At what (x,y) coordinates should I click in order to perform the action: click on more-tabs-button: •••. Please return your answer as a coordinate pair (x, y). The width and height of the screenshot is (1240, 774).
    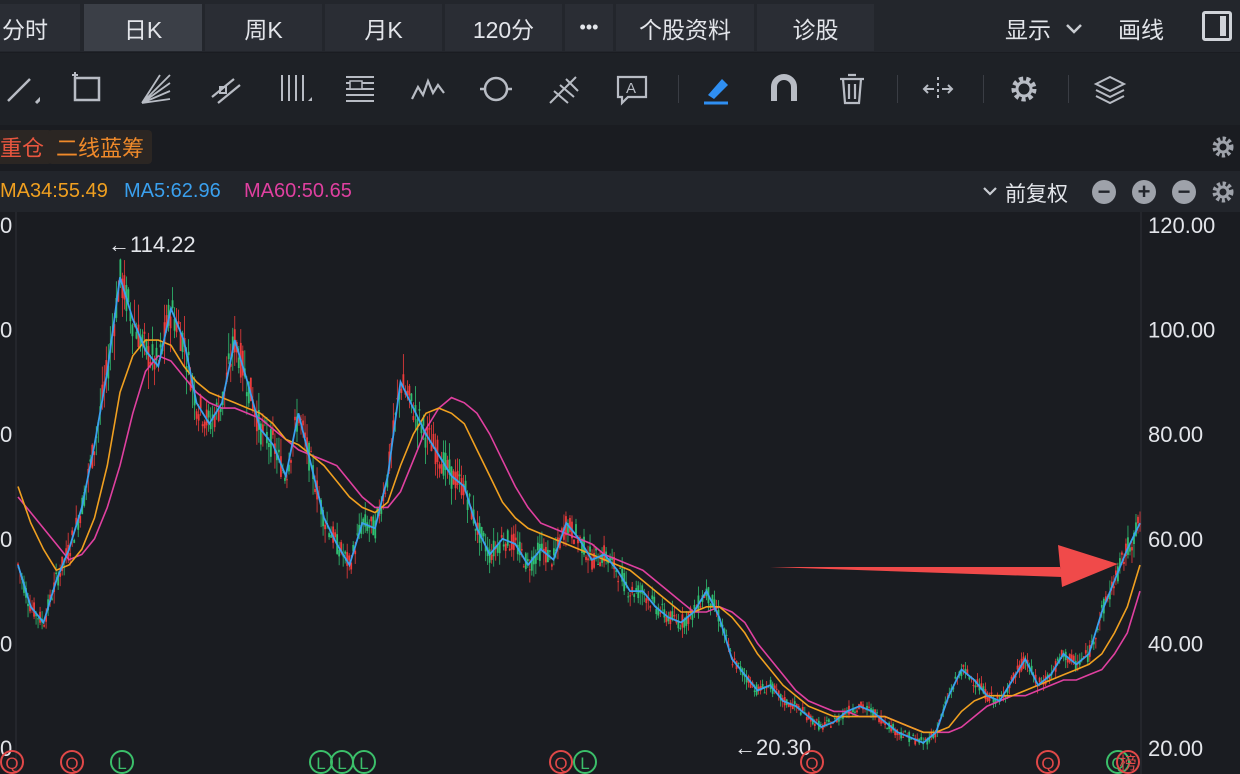
    Looking at the image, I should click on (589, 27).